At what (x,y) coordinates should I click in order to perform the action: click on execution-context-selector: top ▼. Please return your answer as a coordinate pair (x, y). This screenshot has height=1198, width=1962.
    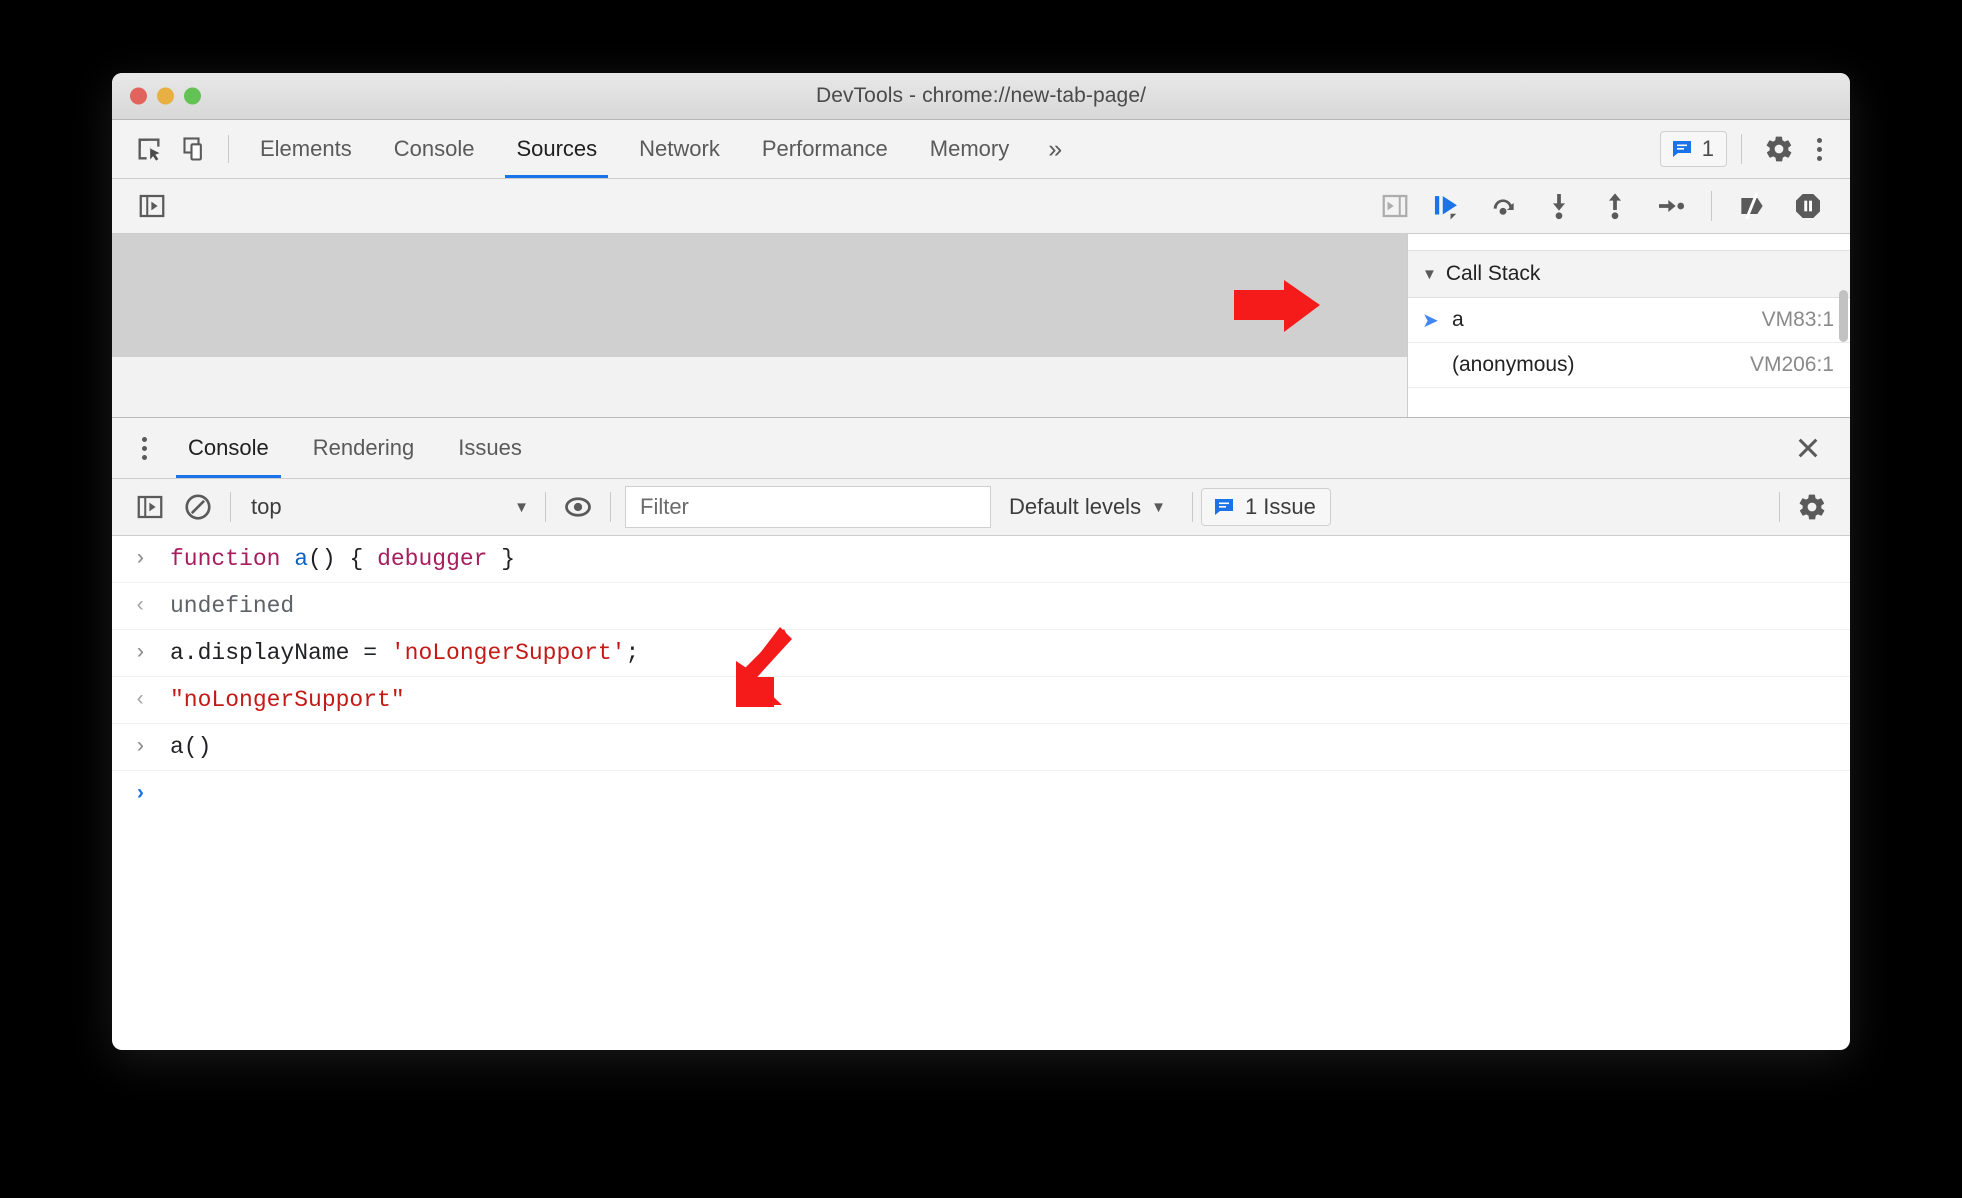
    Looking at the image, I should click on (388, 507).